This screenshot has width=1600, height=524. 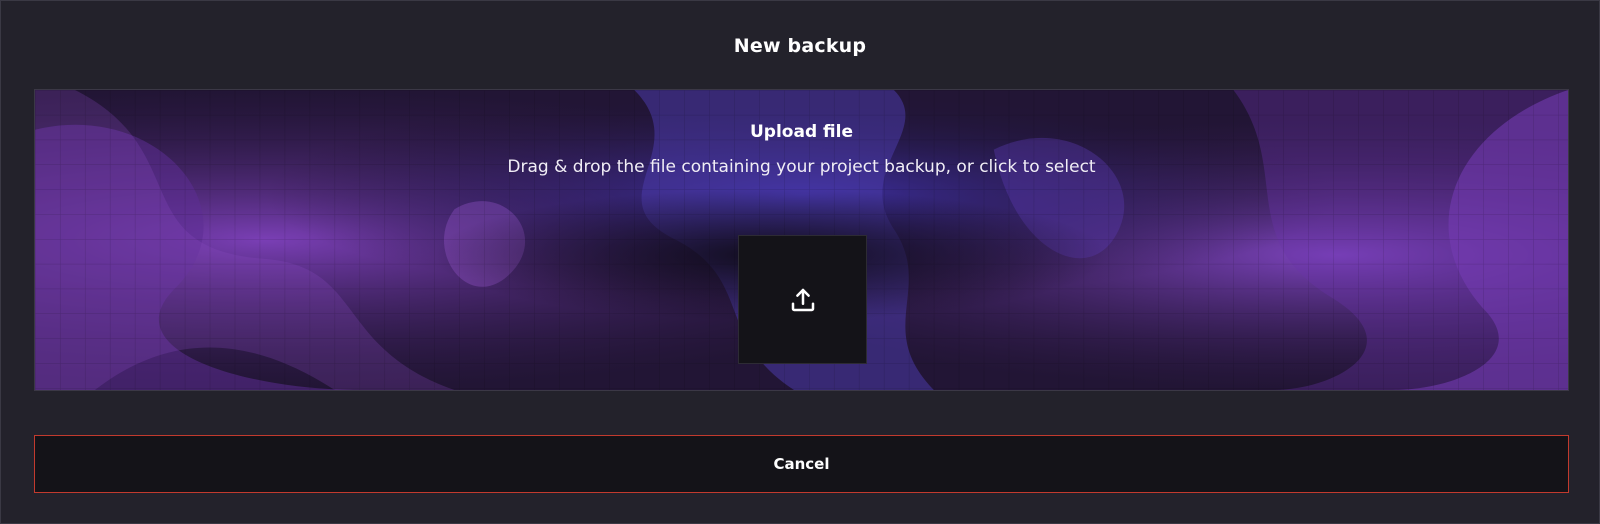 What do you see at coordinates (801, 132) in the screenshot?
I see `upload-heading: Upload file` at bounding box center [801, 132].